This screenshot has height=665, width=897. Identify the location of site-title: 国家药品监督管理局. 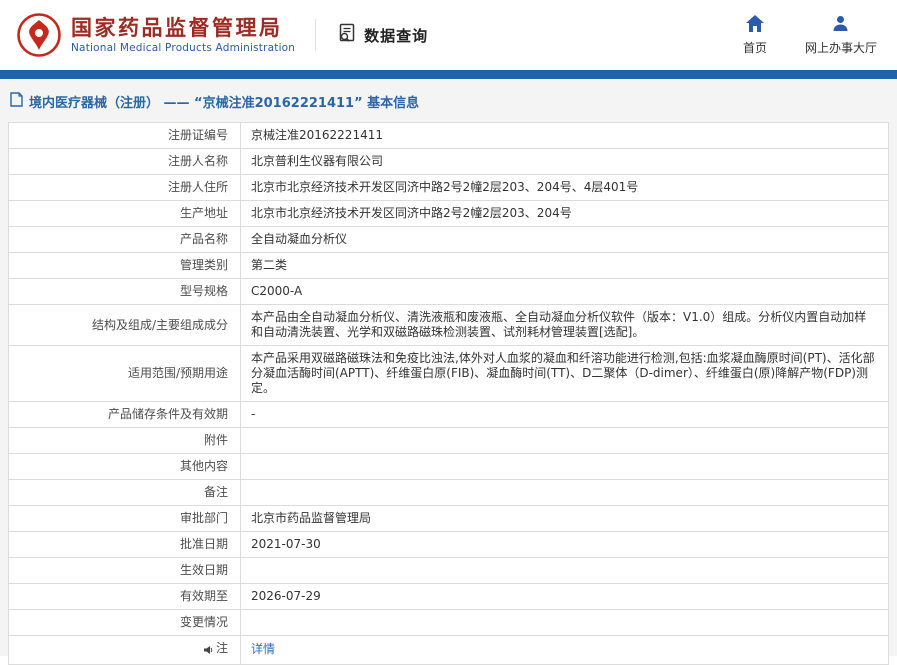
(177, 27).